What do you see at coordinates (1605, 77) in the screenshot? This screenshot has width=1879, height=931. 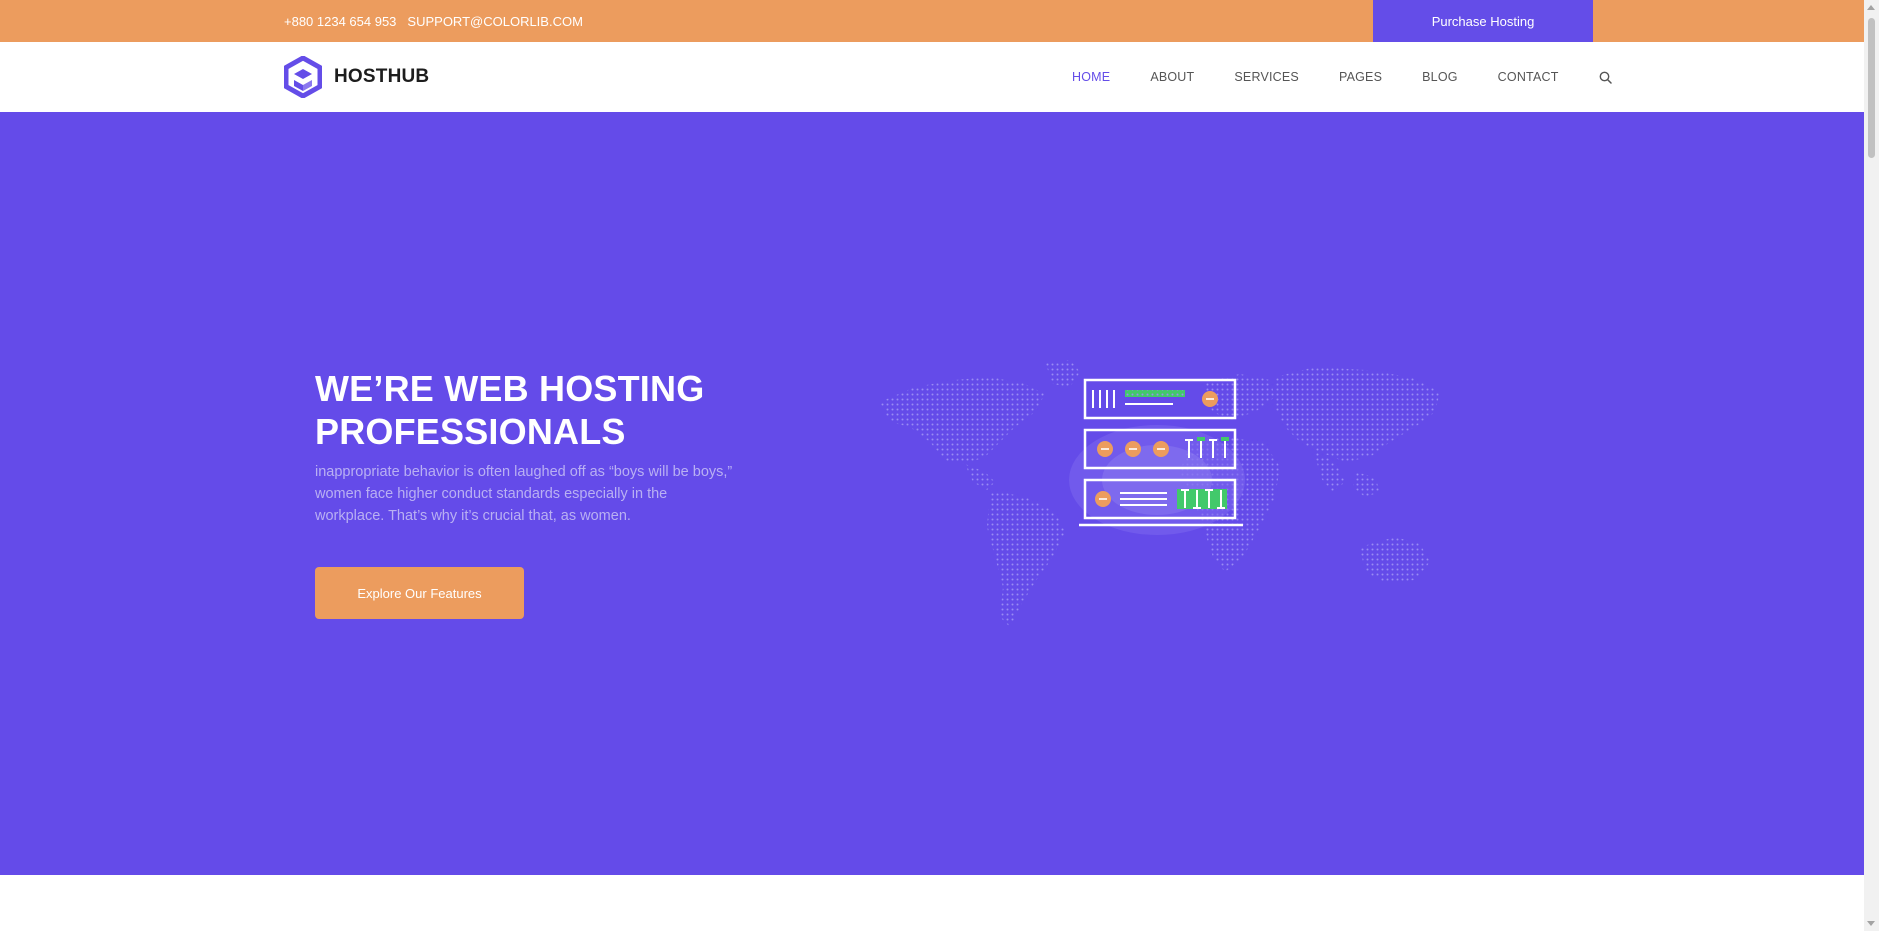 I see `search-icon` at bounding box center [1605, 77].